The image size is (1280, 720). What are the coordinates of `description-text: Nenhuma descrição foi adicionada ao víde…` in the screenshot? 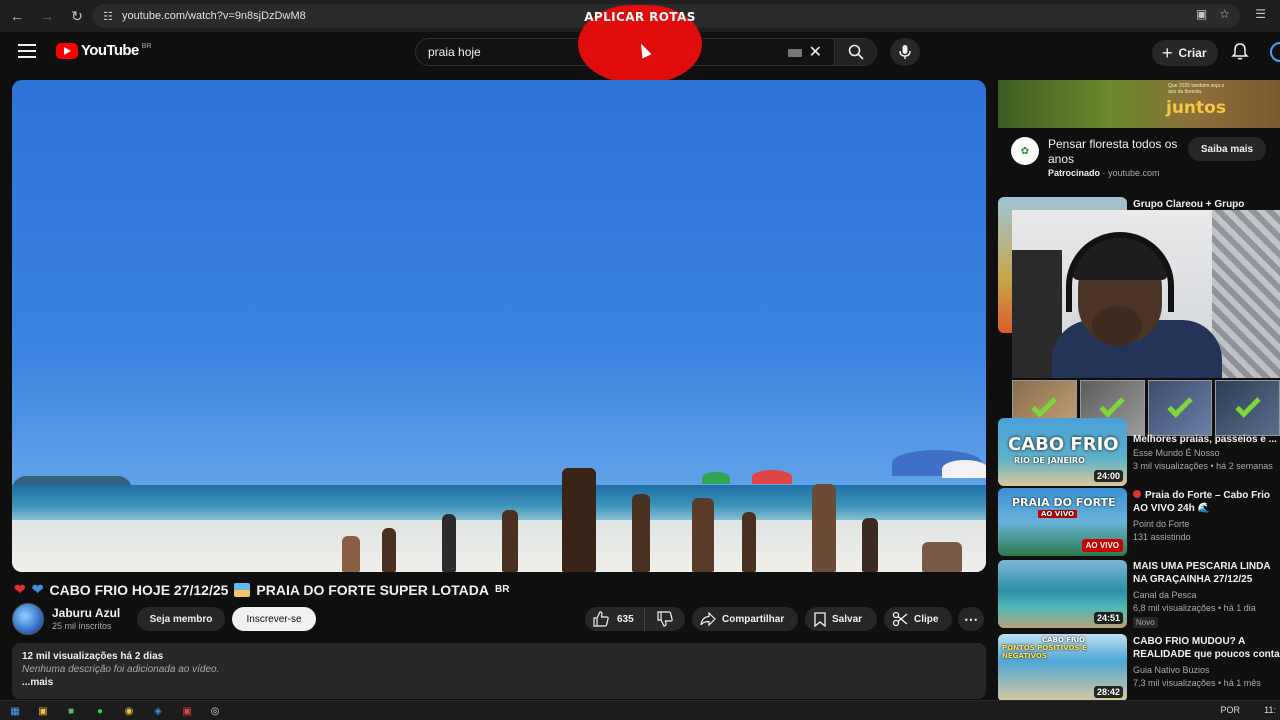 It's located at (121, 669).